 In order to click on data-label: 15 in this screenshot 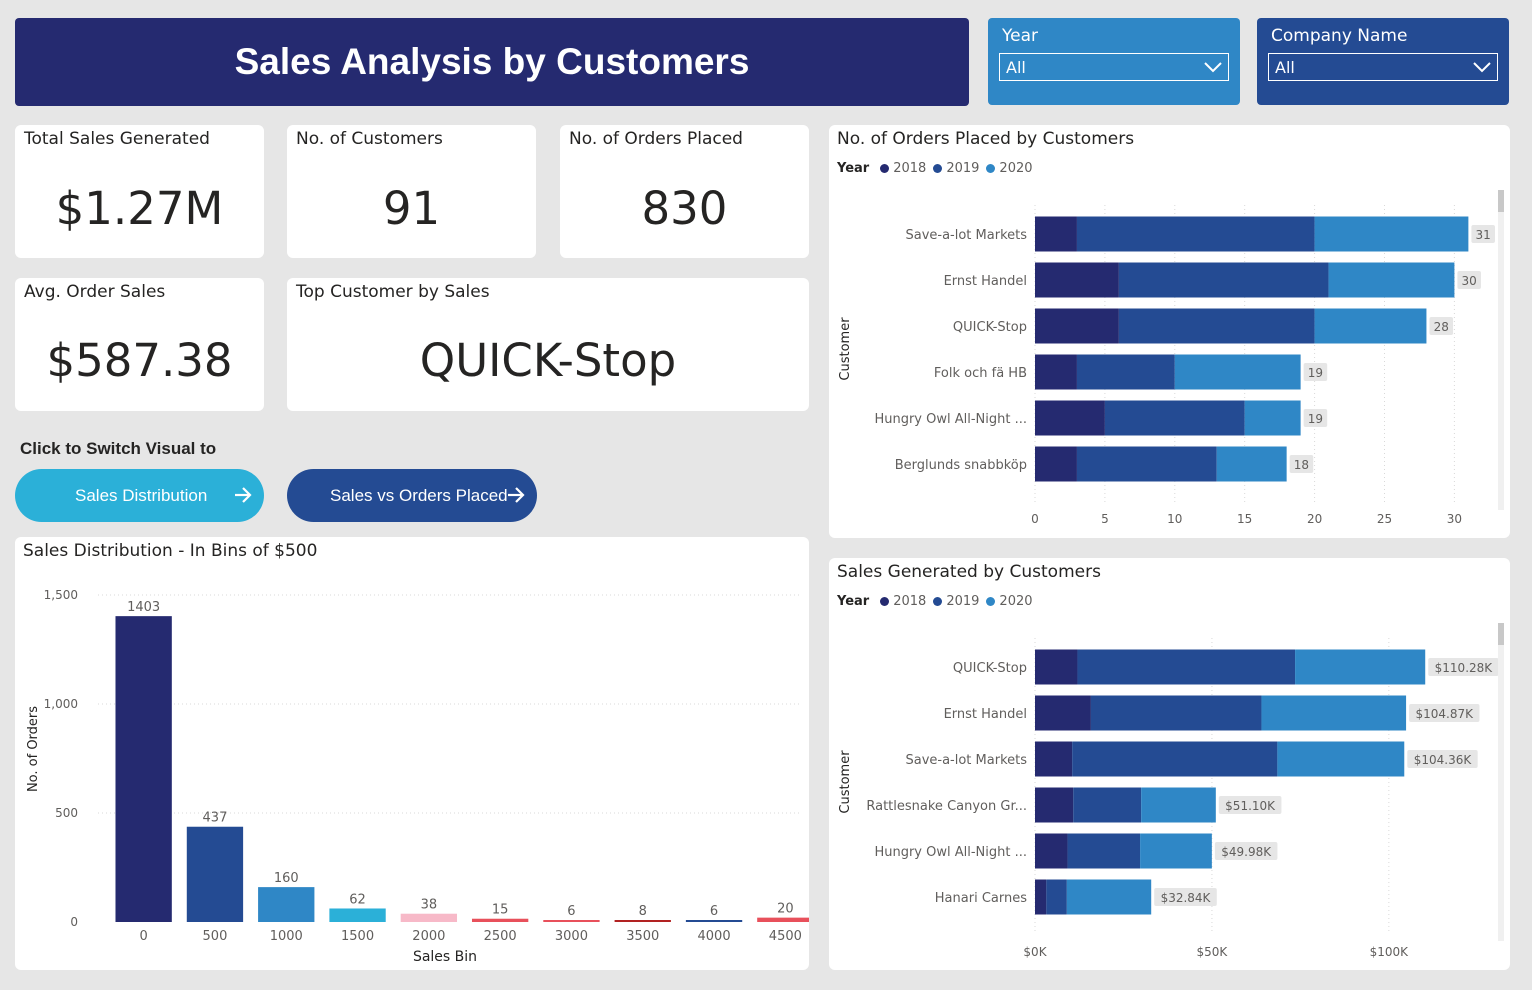, I will do `click(500, 910)`.